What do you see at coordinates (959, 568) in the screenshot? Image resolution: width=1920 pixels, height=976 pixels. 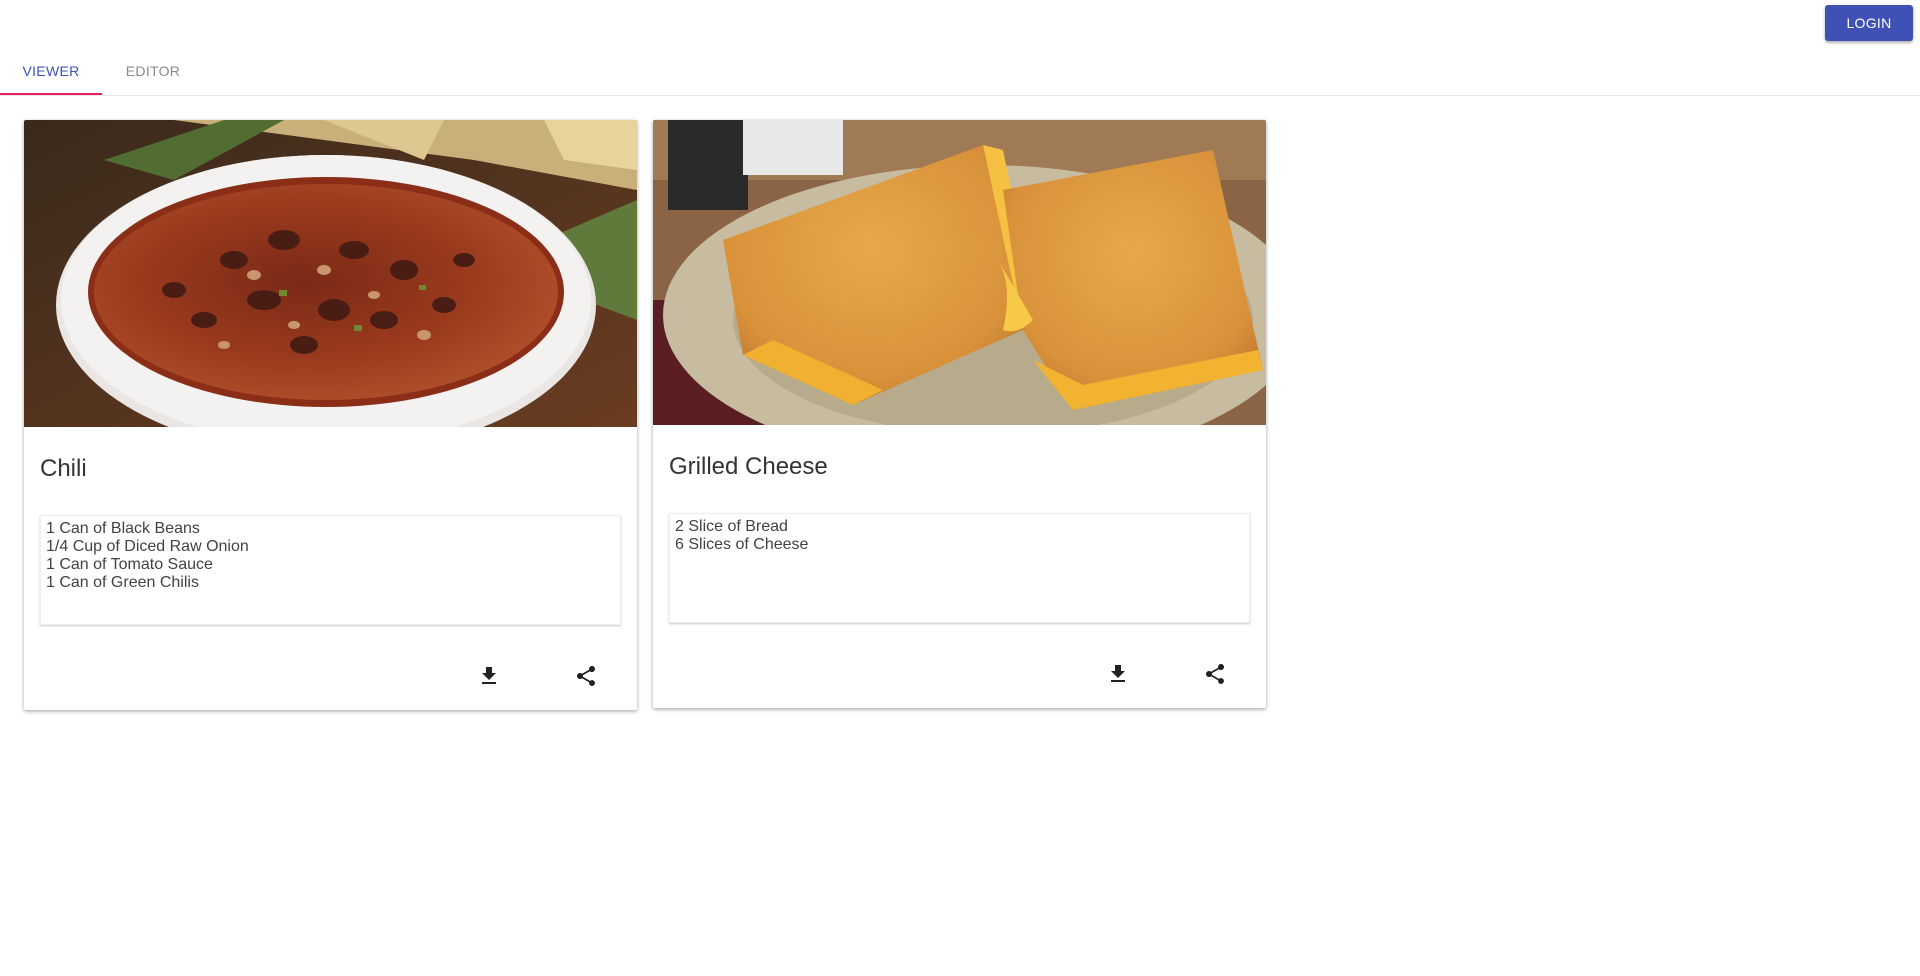 I see `ingredients-box: 2 Slice of Bread 6 Slices of Cheese` at bounding box center [959, 568].